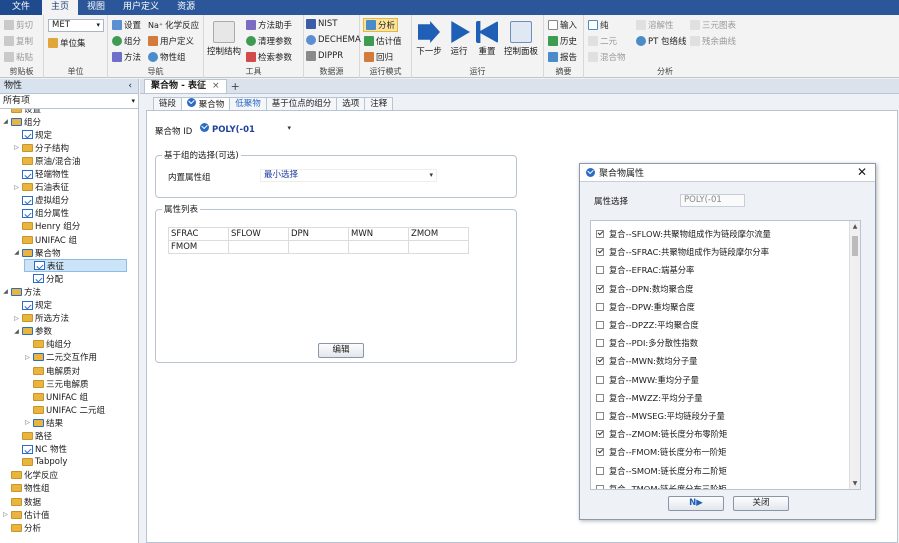 This screenshot has width=899, height=543. Describe the element at coordinates (661, 485) in the screenshot. I see `attribute-item: 复合--TMOM:链长度分布三阶矩` at that location.